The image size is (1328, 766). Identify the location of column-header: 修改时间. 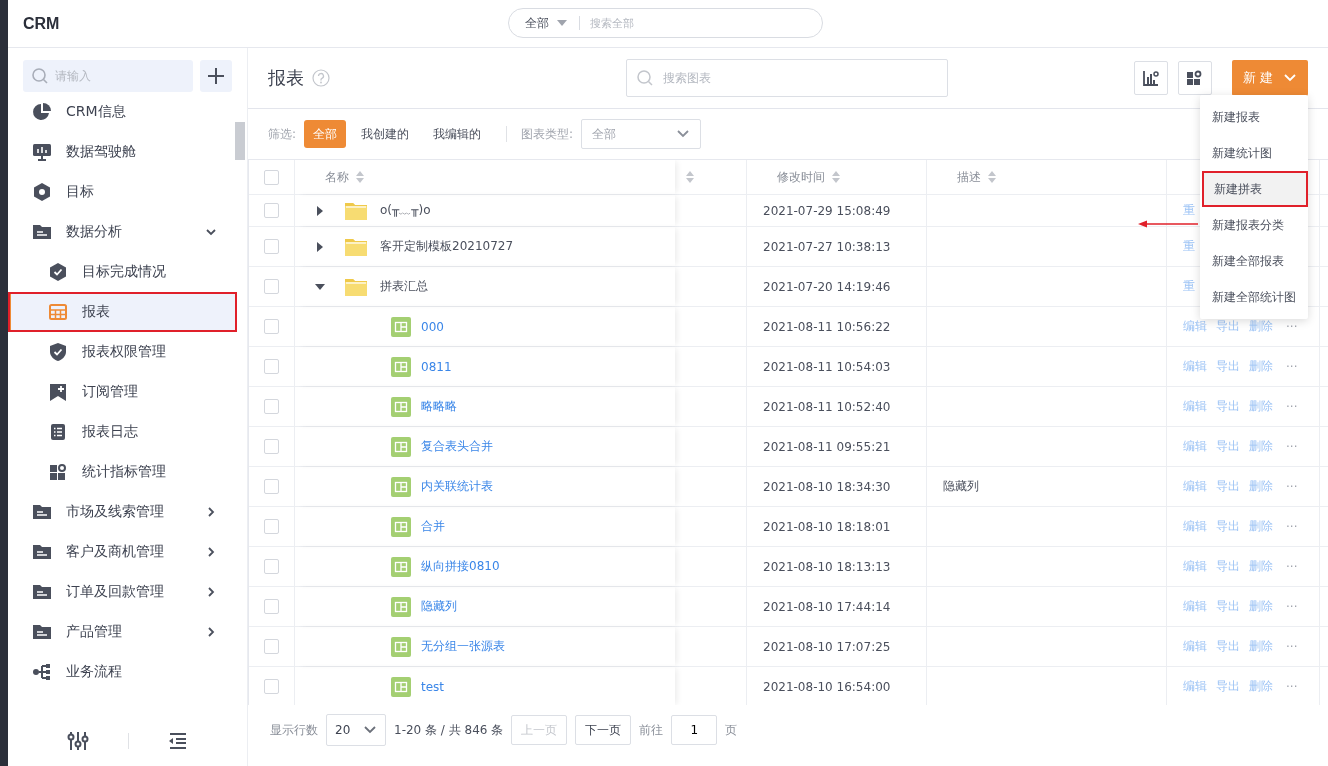
(801, 177).